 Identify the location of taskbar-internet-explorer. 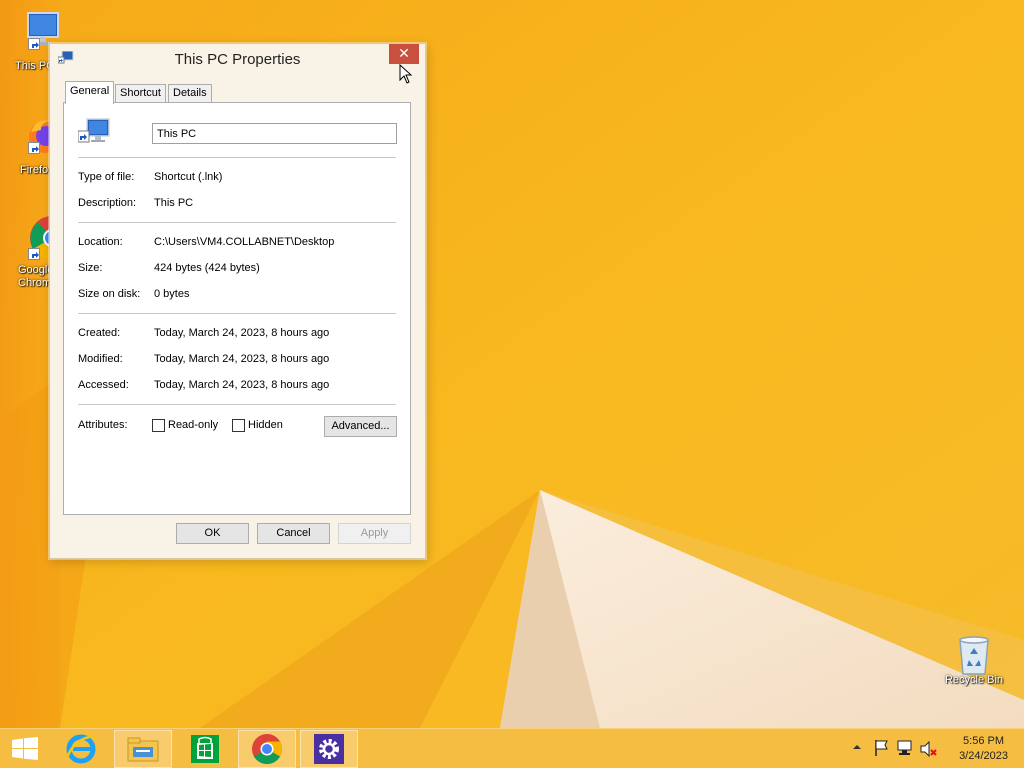
(81, 749).